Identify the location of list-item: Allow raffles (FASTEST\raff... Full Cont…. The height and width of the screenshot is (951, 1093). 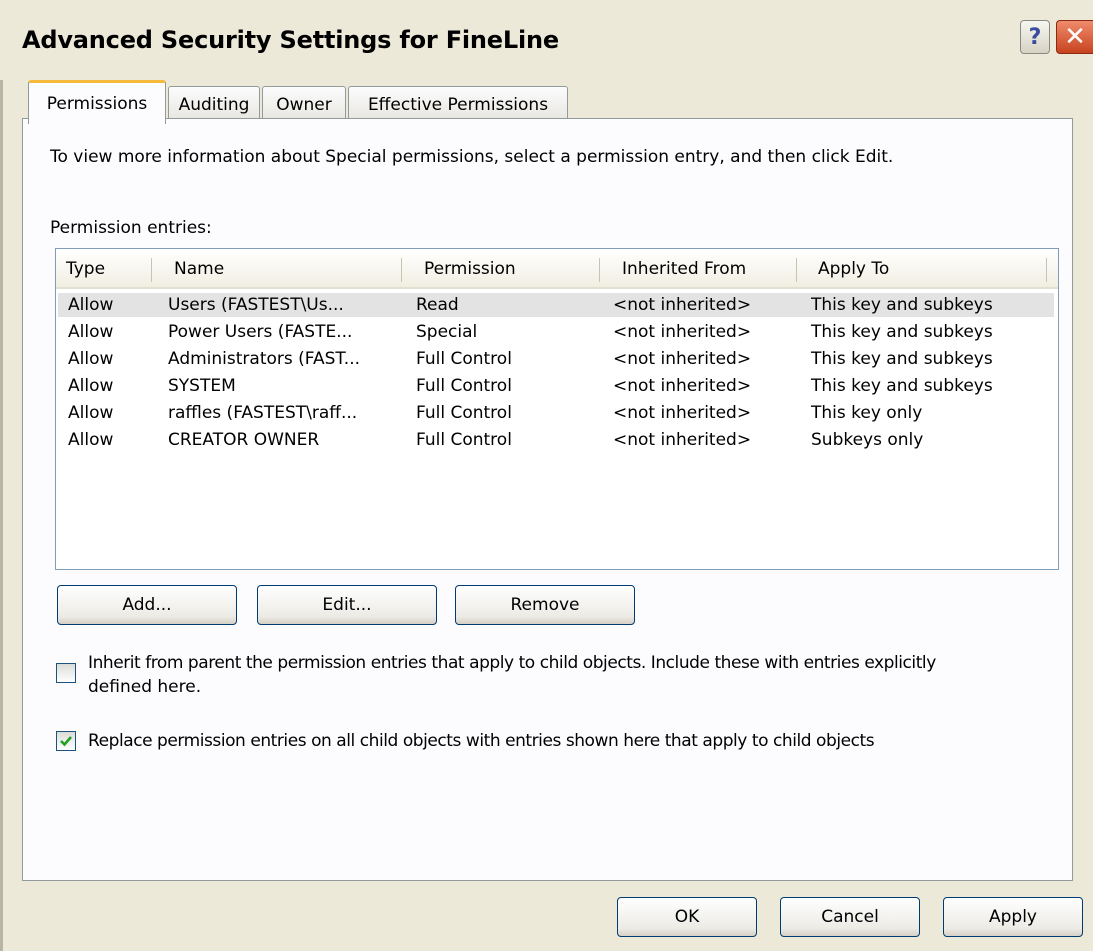
(556, 413).